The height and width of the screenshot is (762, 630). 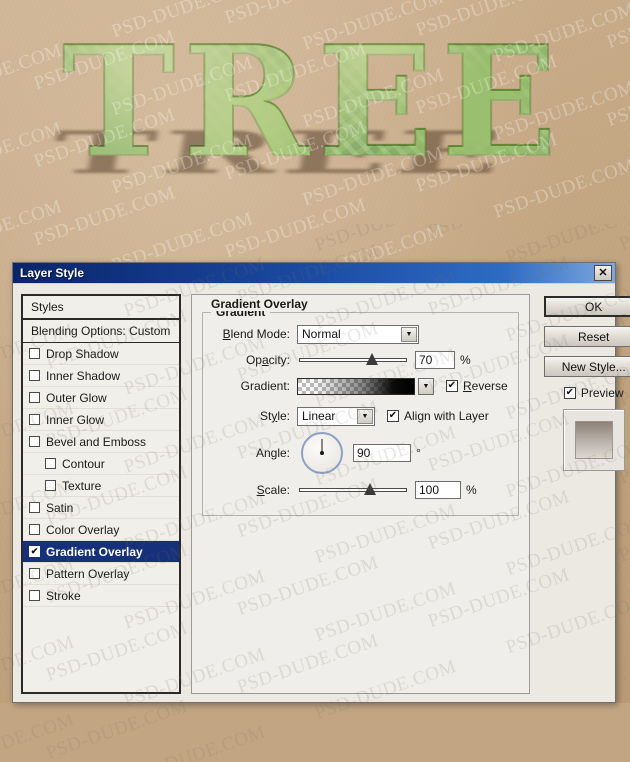 I want to click on sidebar-item-label: Color Overlay, so click(x=83, y=529).